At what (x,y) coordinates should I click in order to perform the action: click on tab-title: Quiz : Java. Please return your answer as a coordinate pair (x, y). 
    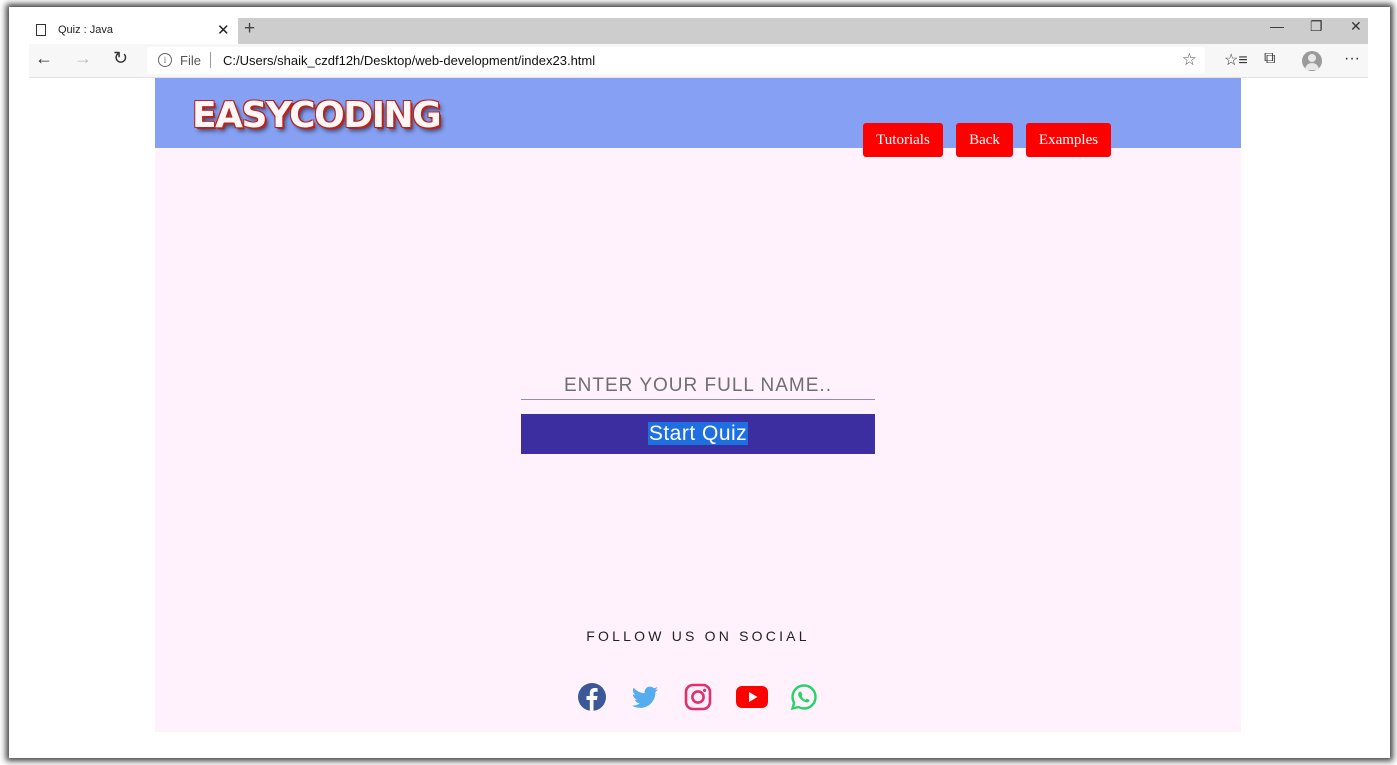
    Looking at the image, I should click on (86, 30).